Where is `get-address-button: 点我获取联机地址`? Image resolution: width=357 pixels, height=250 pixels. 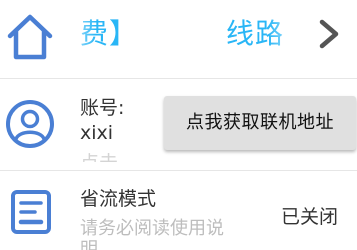
get-address-button: 点我获取联机地址 is located at coordinates (260, 123).